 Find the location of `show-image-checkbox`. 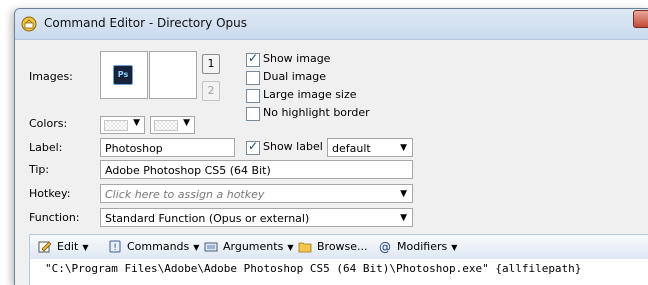

show-image-checkbox is located at coordinates (253, 59).